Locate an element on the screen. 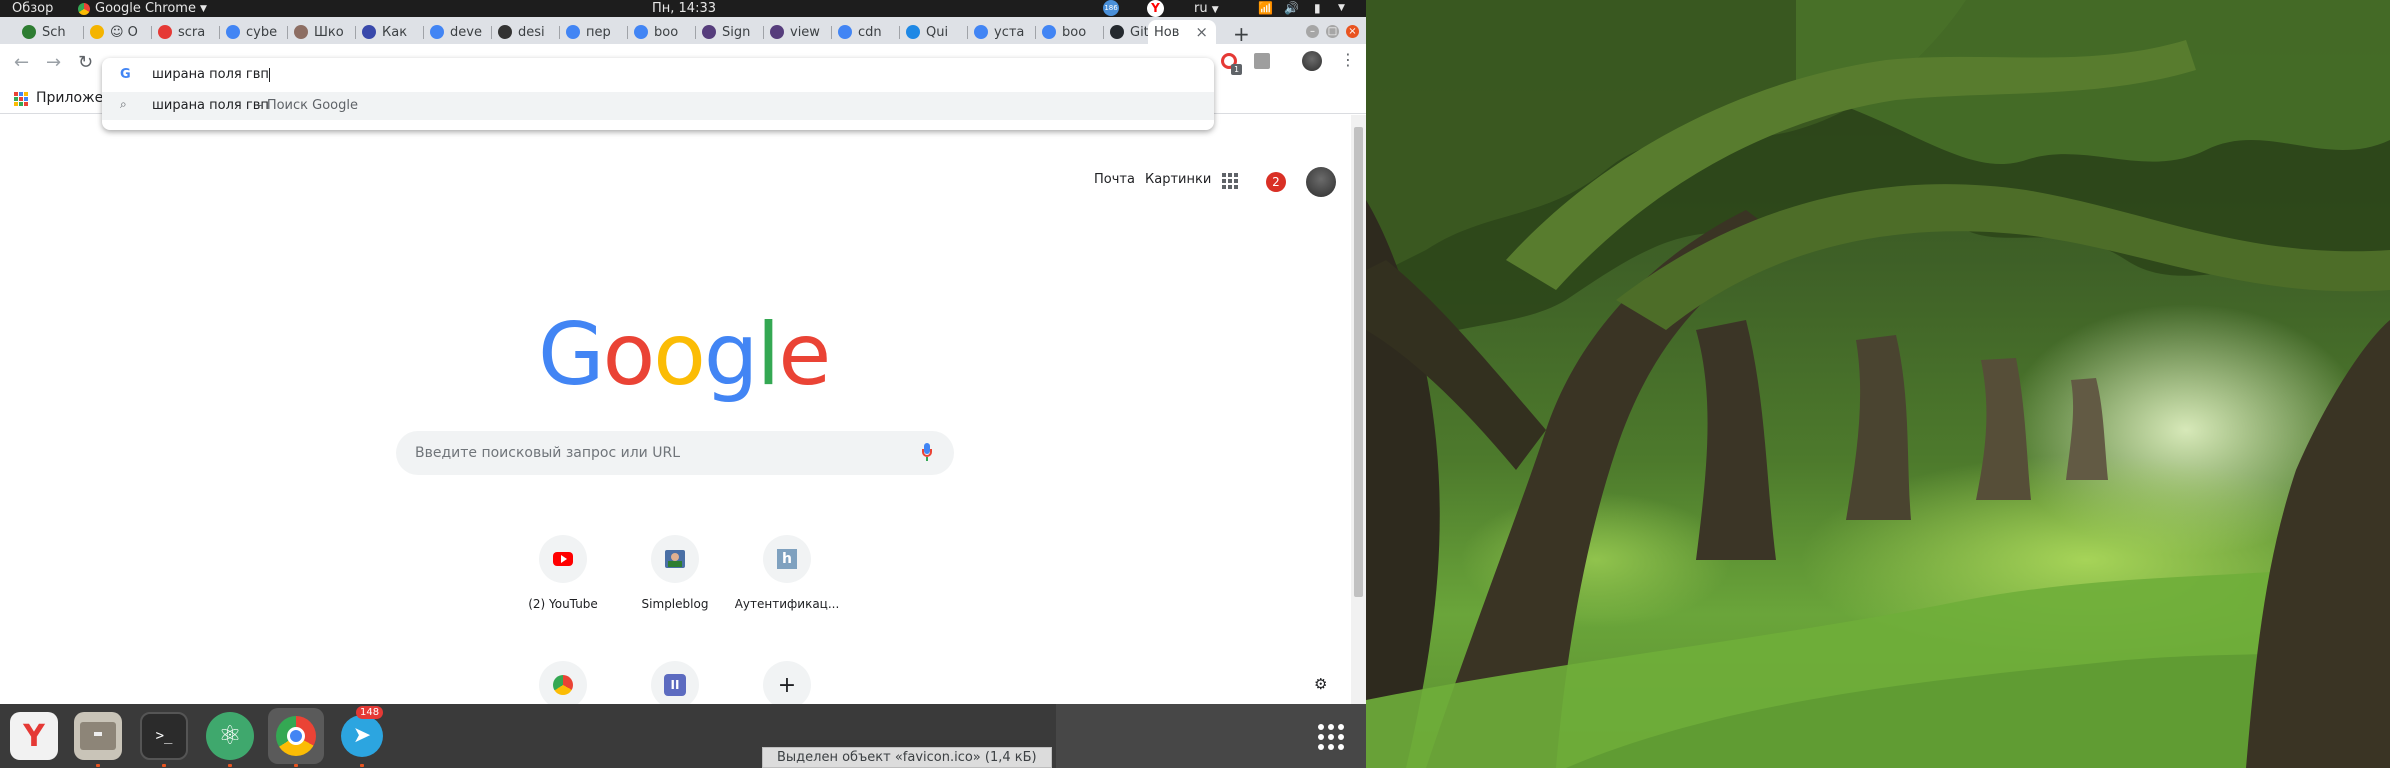 The image size is (2390, 768). google-apps-icon is located at coordinates (1230, 181).